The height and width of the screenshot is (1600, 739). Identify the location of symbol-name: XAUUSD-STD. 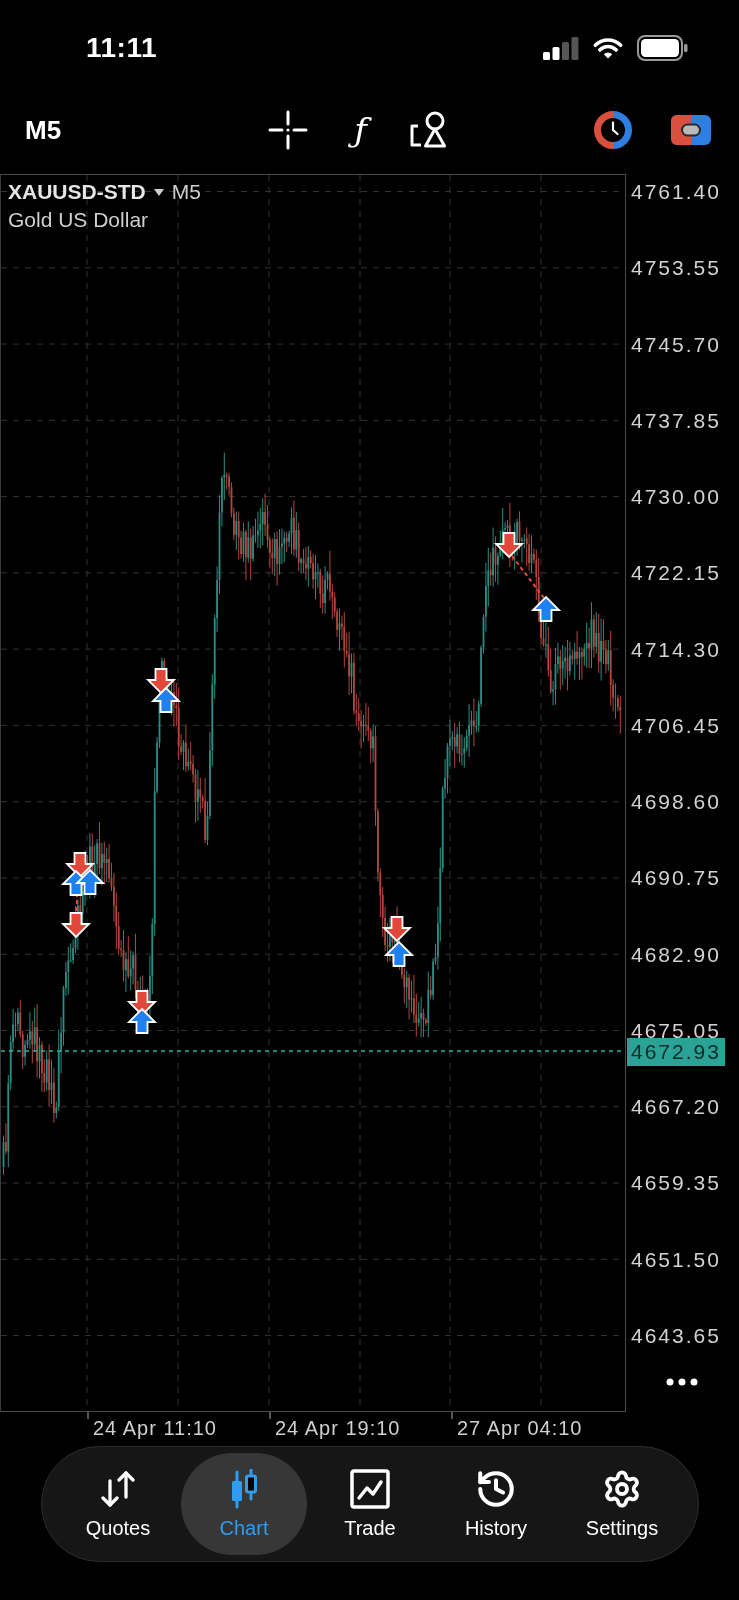
(77, 192).